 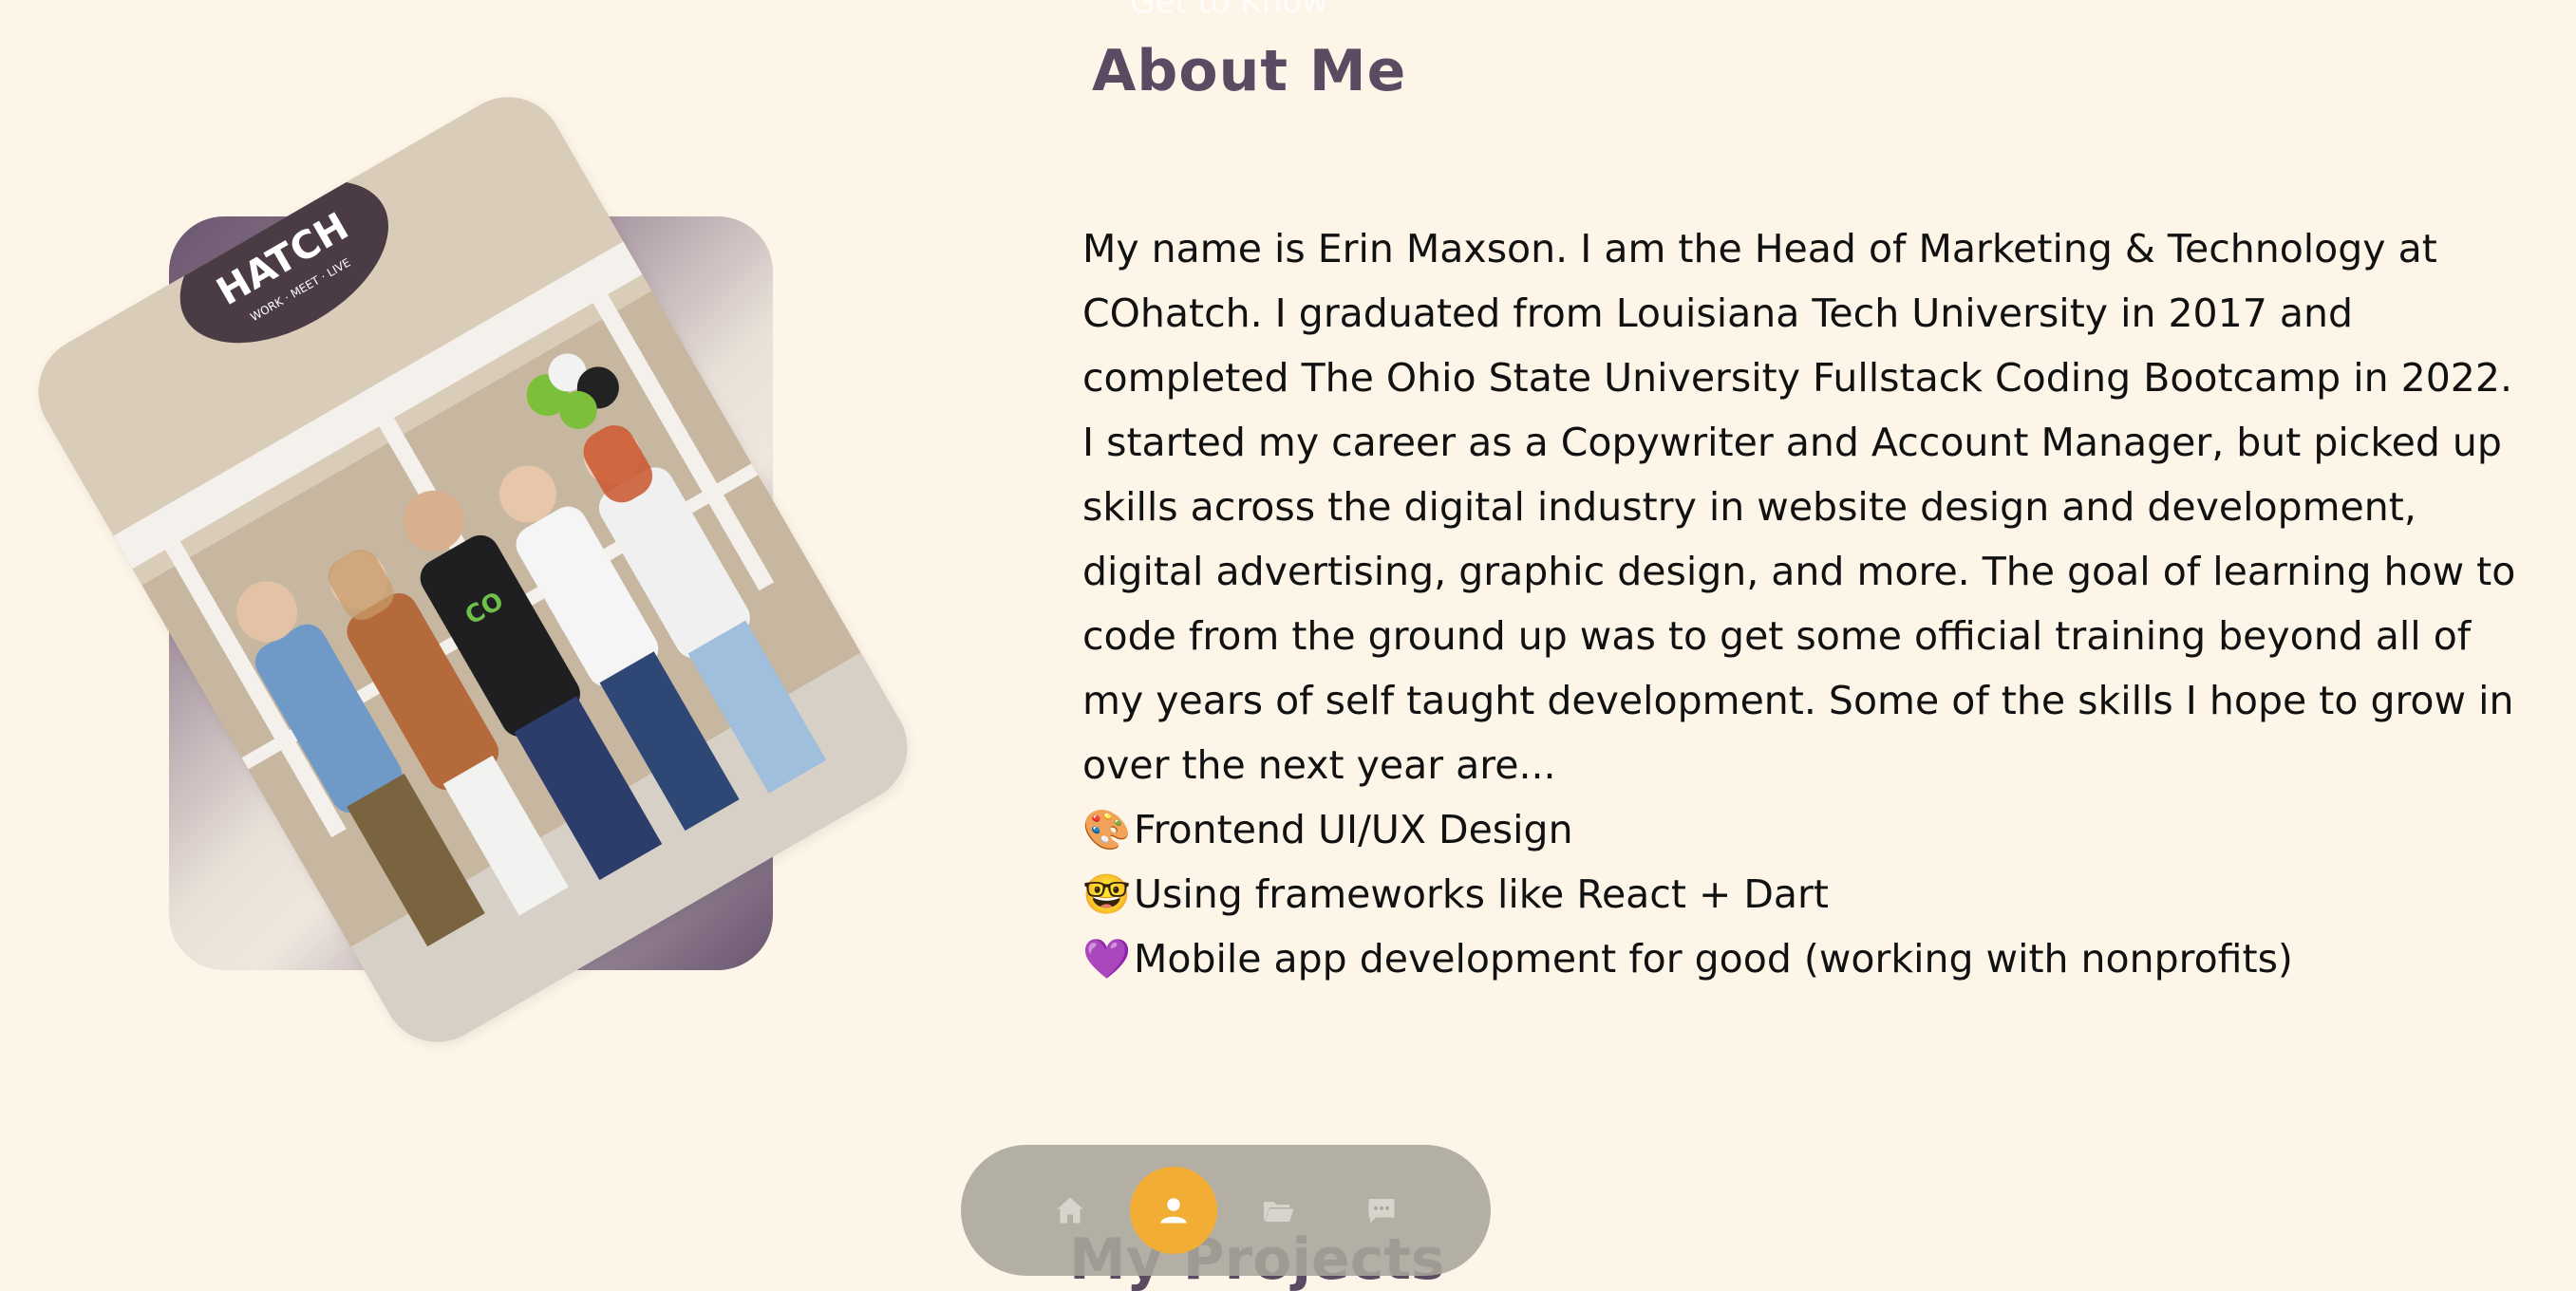 I want to click on skill-item: 🤓 Using frameworks like React + Dart, so click(x=1808, y=894).